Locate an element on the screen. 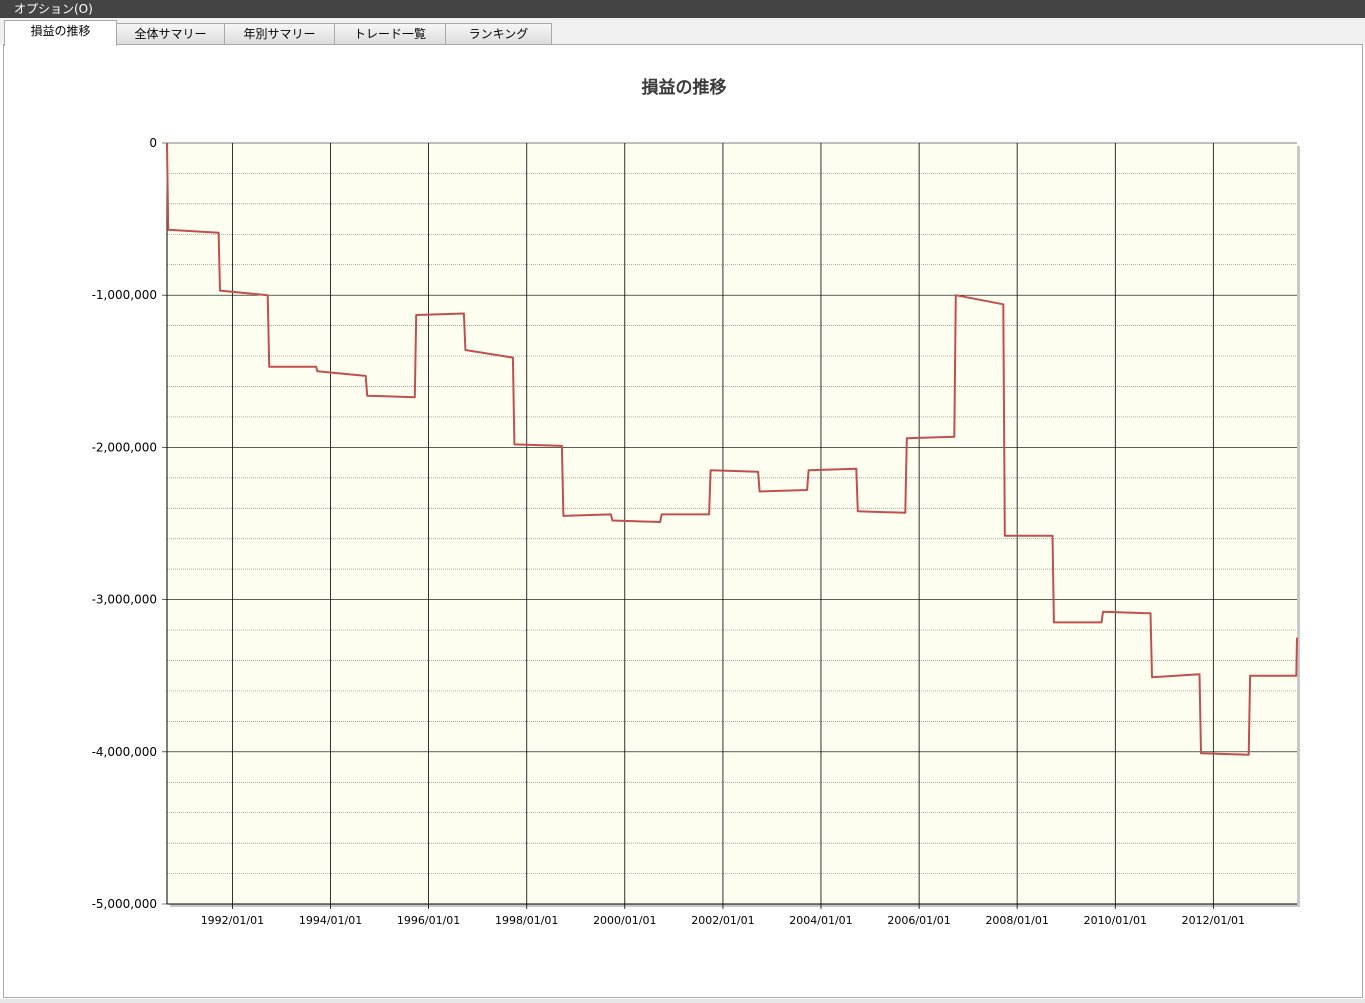 This screenshot has width=1365, height=1003. chart-title: 損益の推移 is located at coordinates (684, 87).